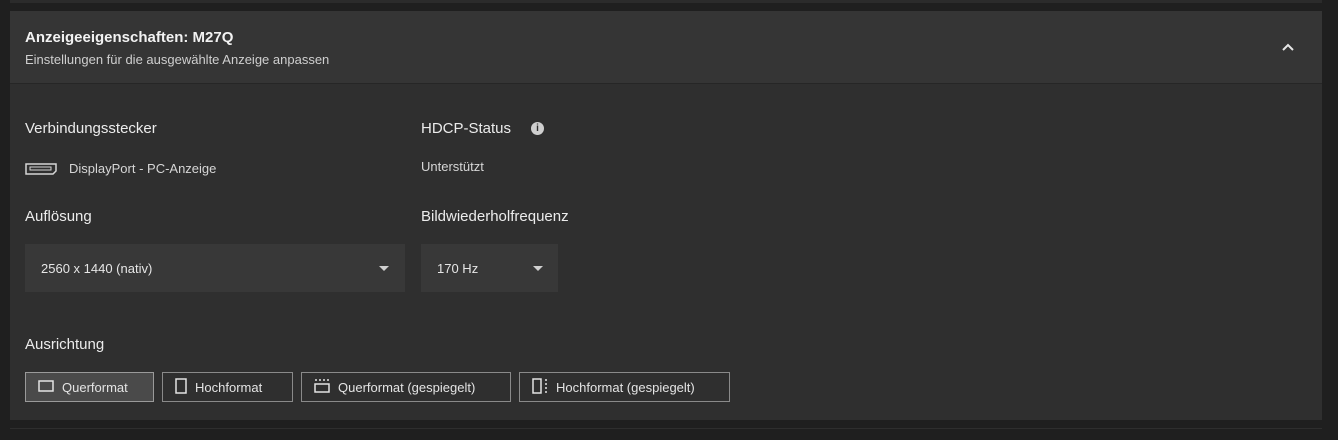 The height and width of the screenshot is (440, 1338). I want to click on resolution-label: Auflösung, so click(58, 216).